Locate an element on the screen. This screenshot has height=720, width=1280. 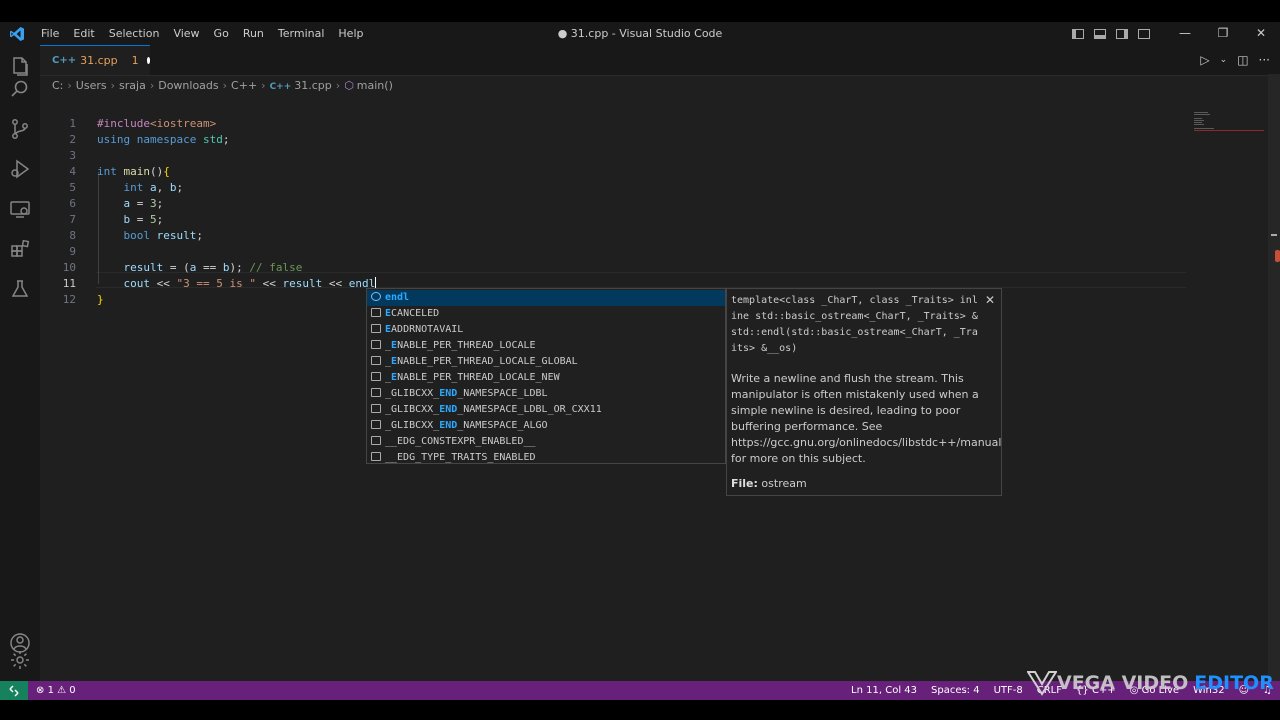
menu-run: Run is located at coordinates (253, 33).